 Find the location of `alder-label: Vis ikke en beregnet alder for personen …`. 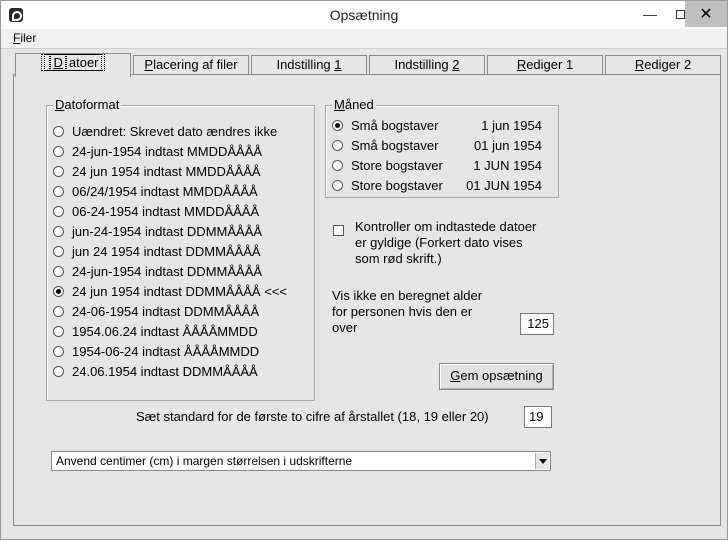

alder-label: Vis ikke en beregnet alder for personen … is located at coordinates (407, 311).